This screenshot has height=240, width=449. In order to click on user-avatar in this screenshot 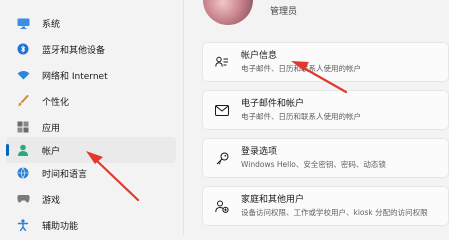, I will do `click(228, 12)`.